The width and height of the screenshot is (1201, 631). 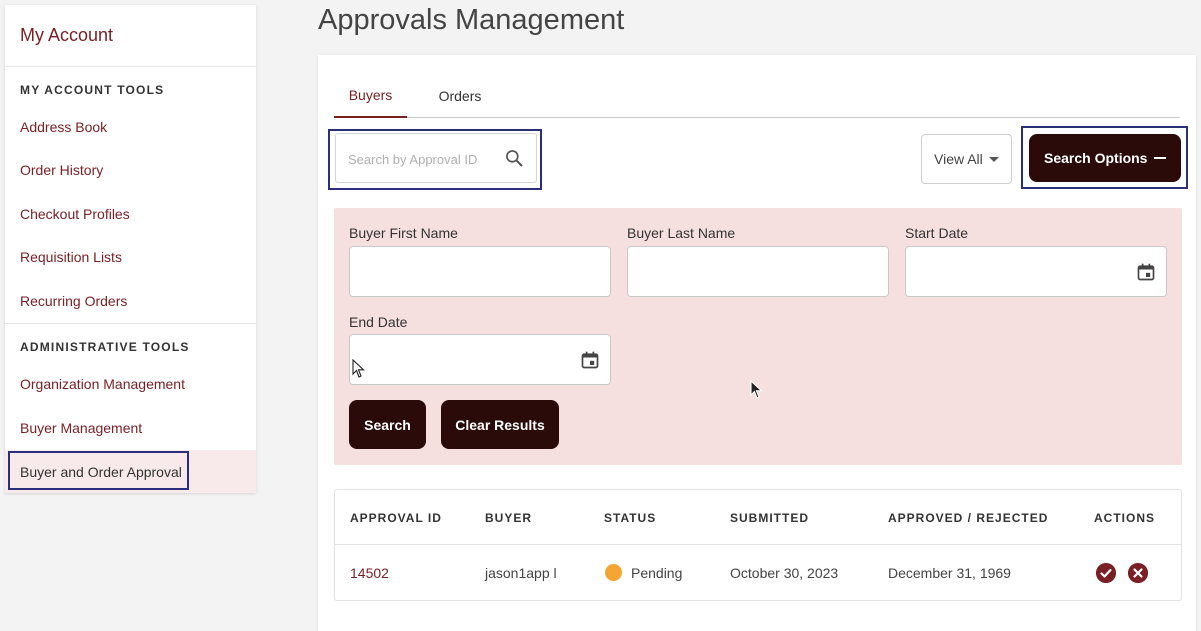 I want to click on approved-rejected-cell: December 31, 1969, so click(x=949, y=573).